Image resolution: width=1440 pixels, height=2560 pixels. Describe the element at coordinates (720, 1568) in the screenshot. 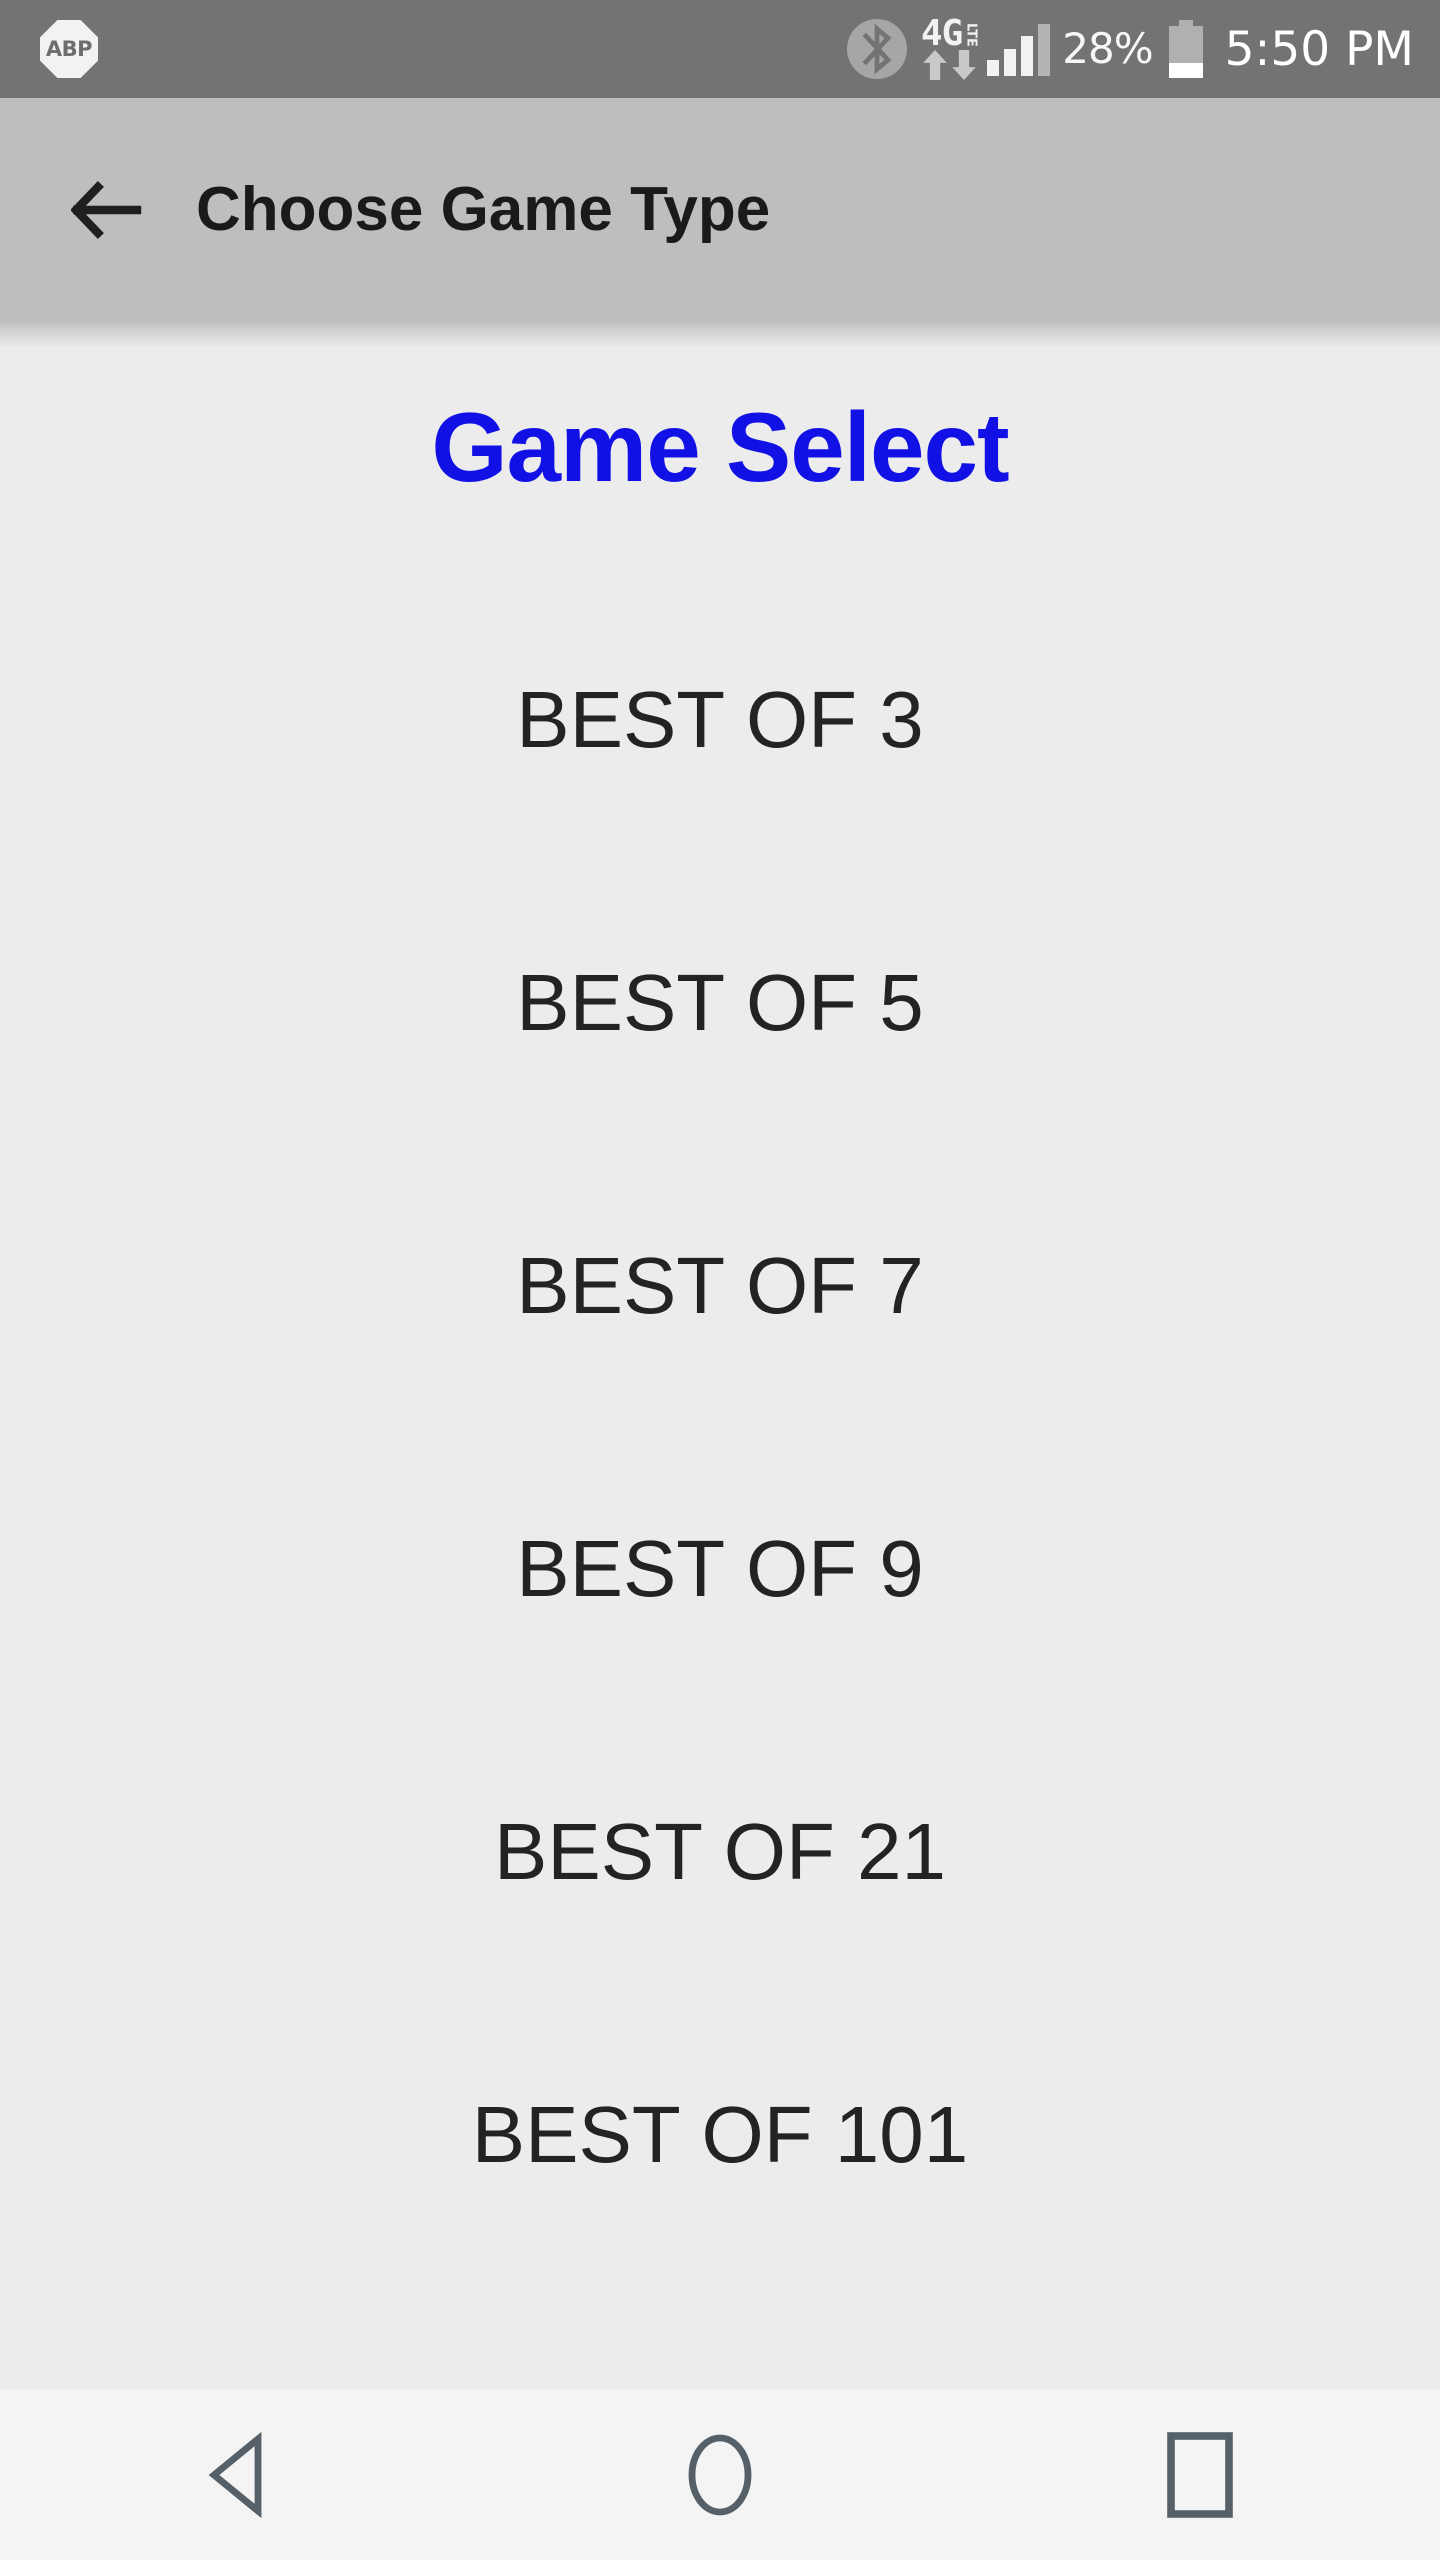

I see `game-type-label: BEST OF 9` at that location.